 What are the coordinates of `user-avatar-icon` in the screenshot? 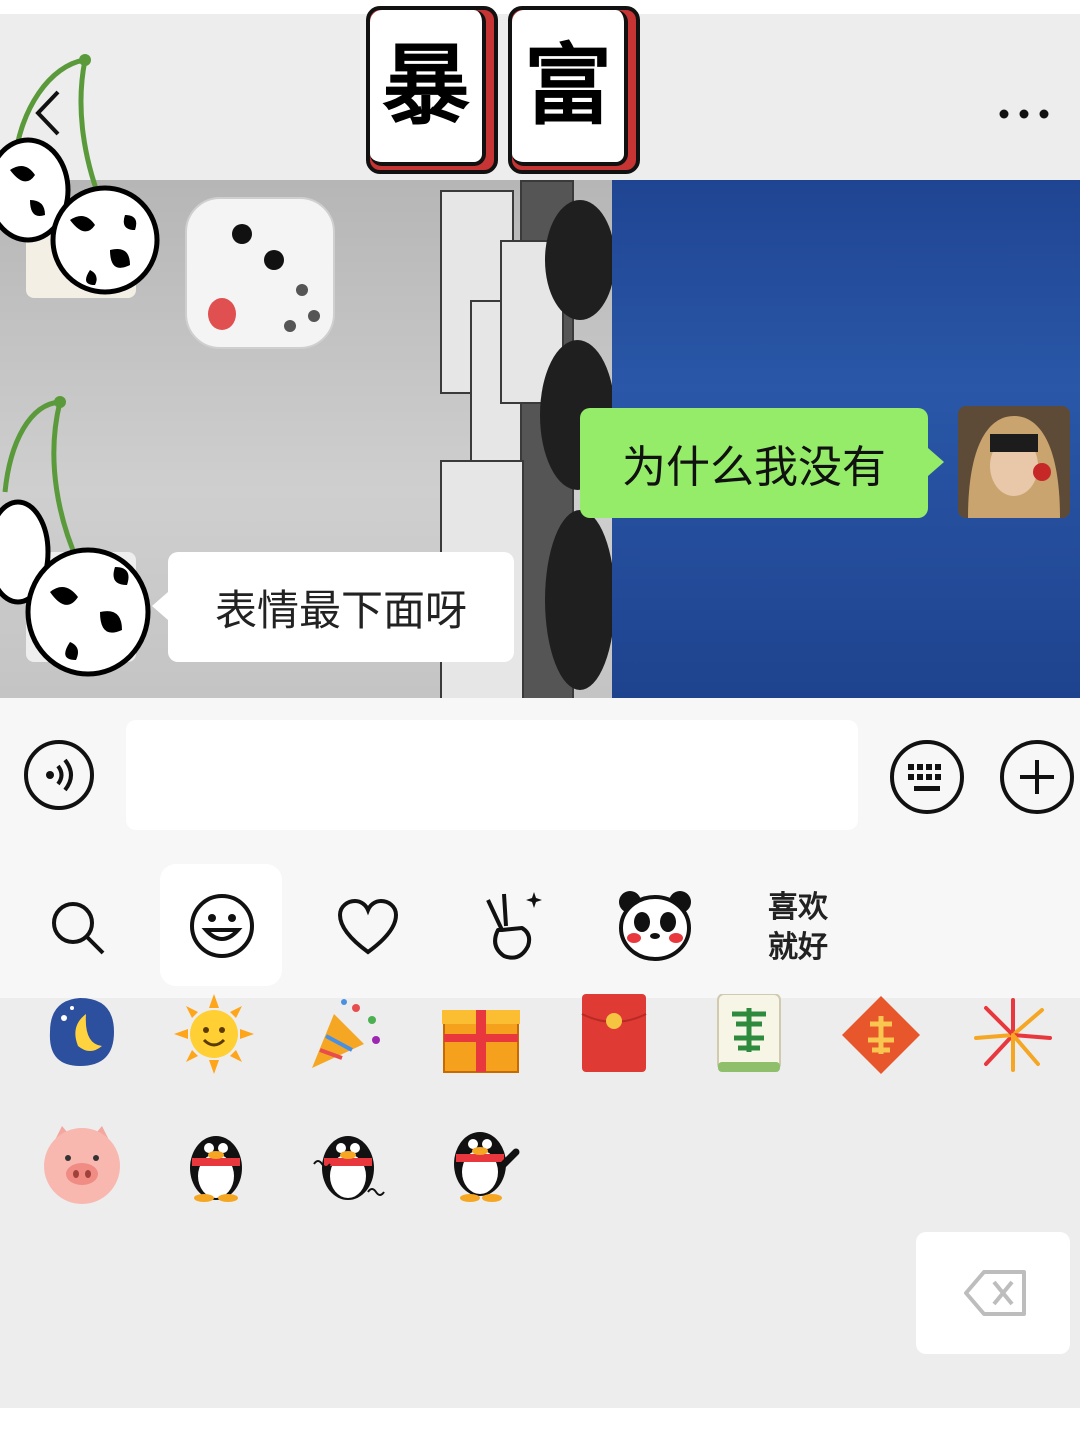 It's located at (1014, 462).